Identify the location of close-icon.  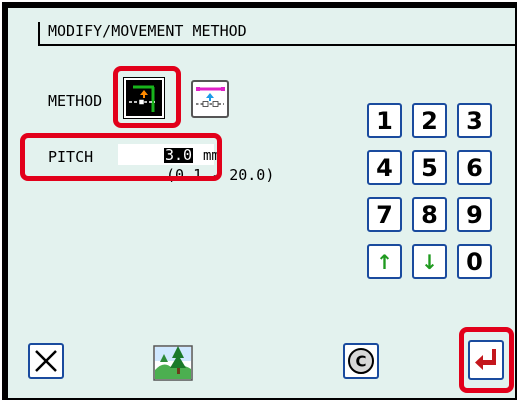
(46, 361).